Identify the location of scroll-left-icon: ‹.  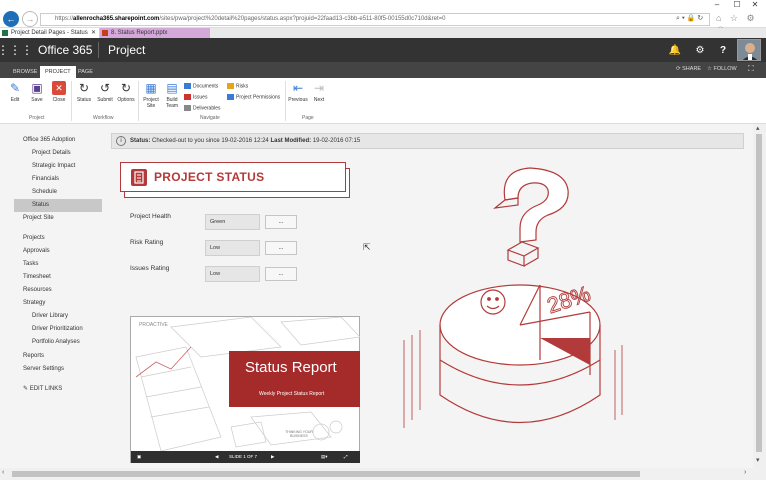
(3, 472).